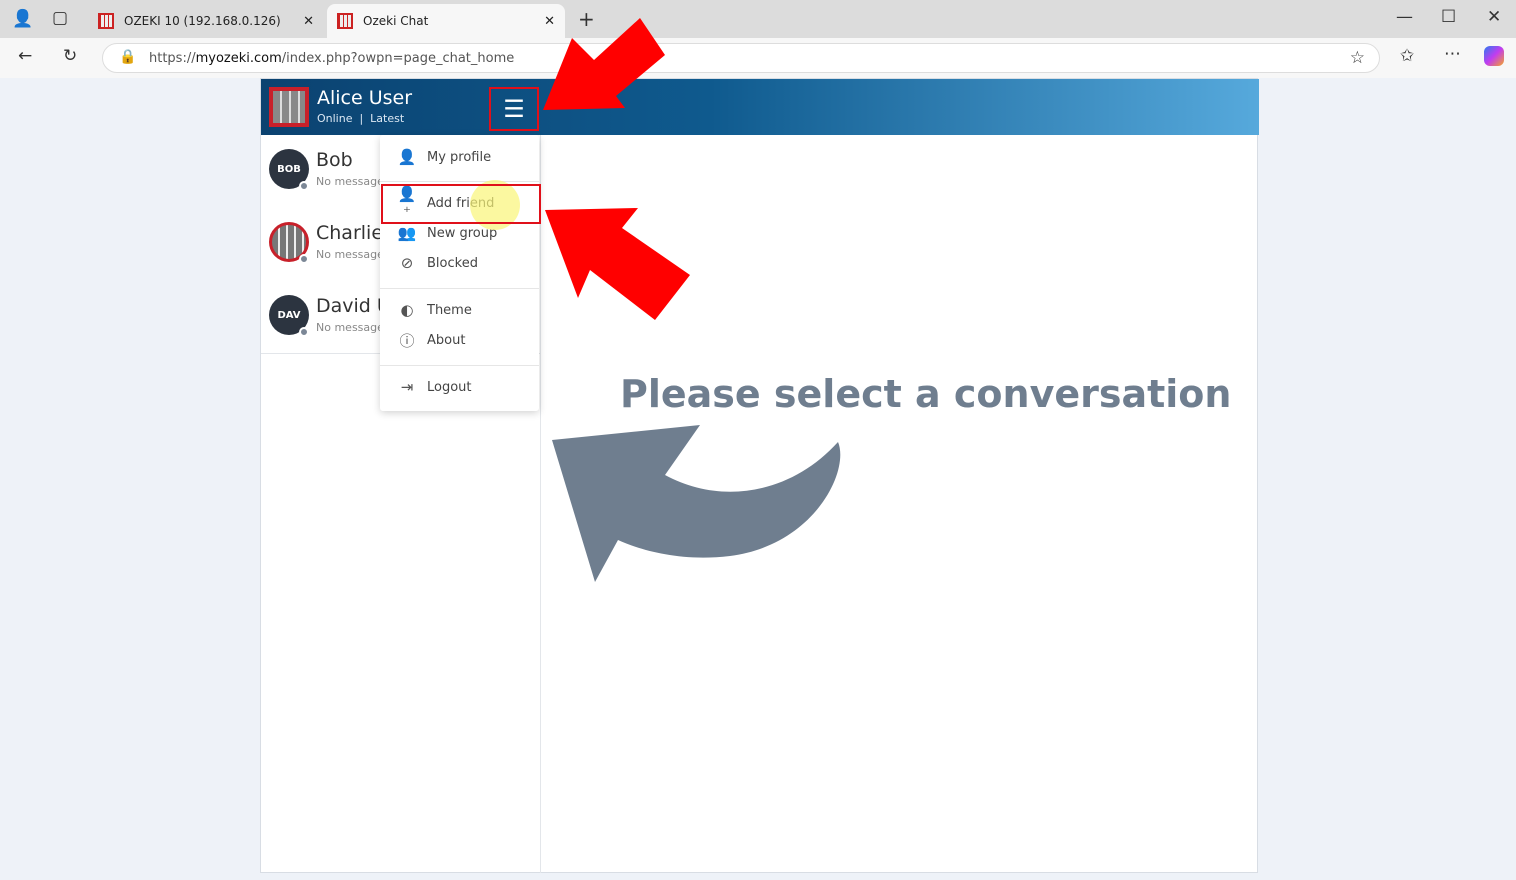  Describe the element at coordinates (1357, 58) in the screenshot. I see `favorite-star-icon: ☆` at that location.